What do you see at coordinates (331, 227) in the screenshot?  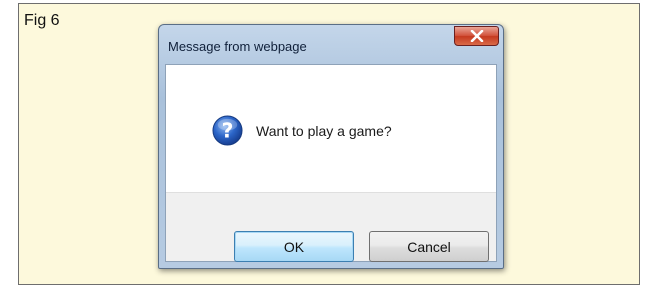 I see `button-bar: OK Cancel` at bounding box center [331, 227].